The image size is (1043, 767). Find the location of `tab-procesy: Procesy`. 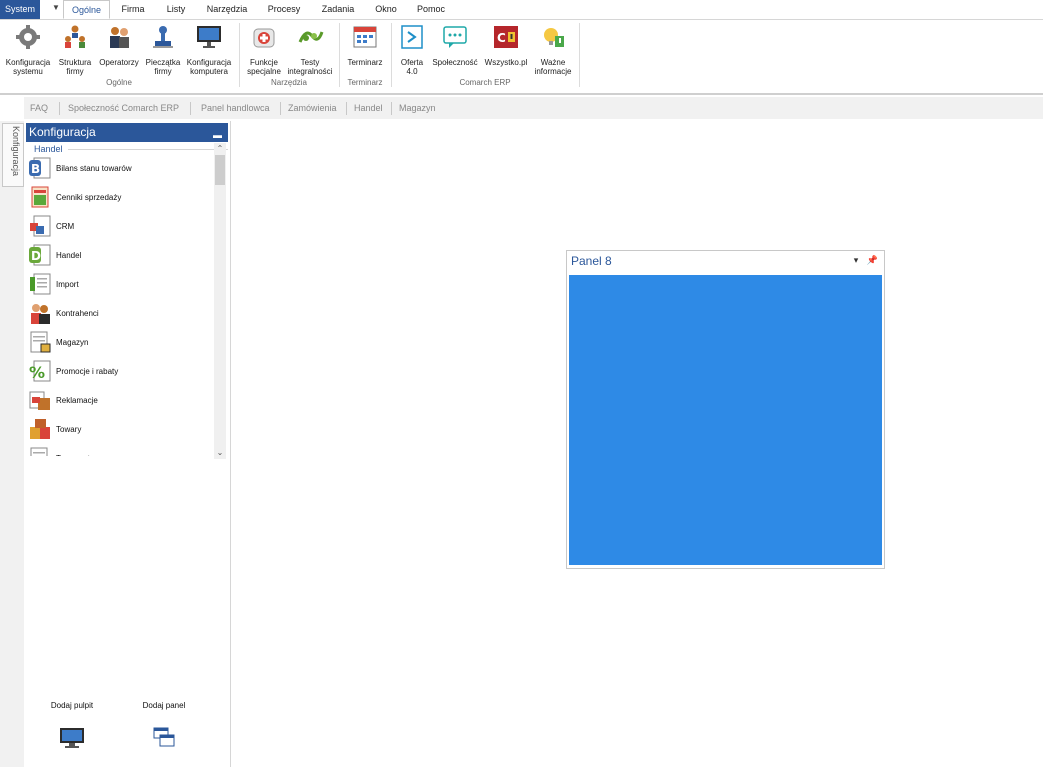

tab-procesy: Procesy is located at coordinates (284, 9).